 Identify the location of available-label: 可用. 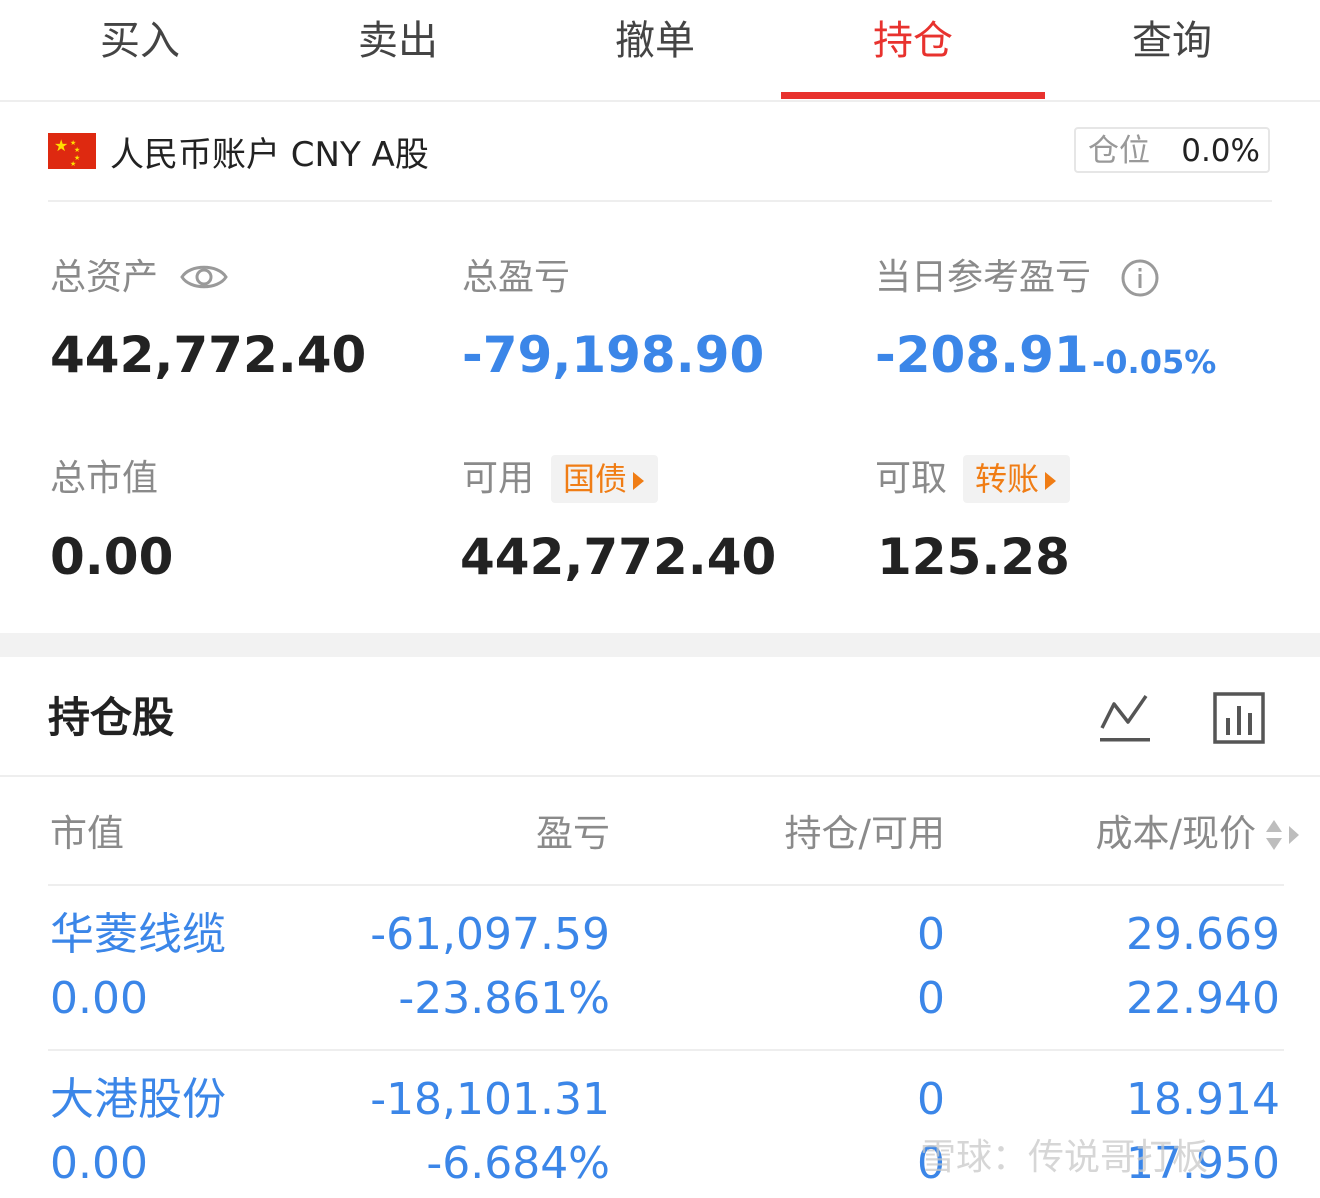
(498, 478).